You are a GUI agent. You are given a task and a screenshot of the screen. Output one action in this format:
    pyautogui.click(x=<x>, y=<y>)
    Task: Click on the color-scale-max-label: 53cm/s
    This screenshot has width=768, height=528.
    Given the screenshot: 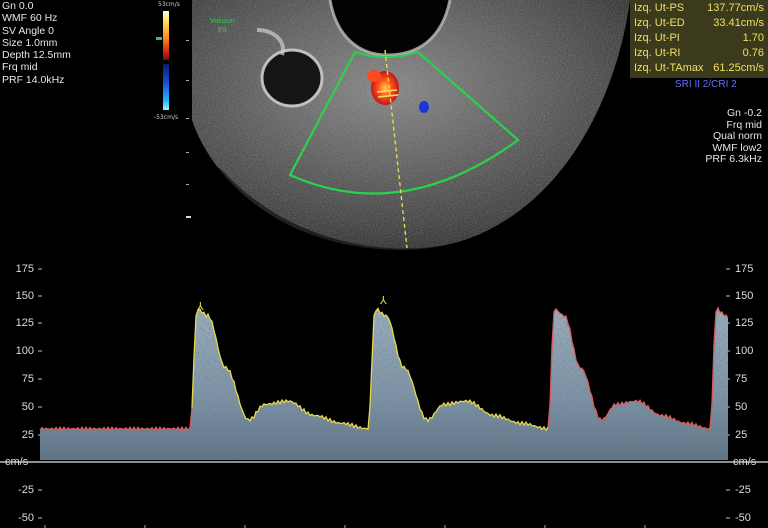 What is the action you would take?
    pyautogui.click(x=169, y=4)
    